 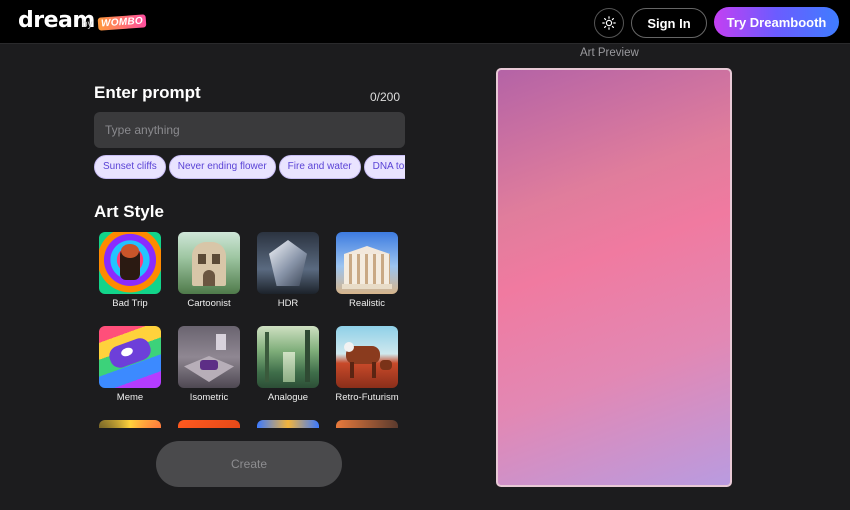 What do you see at coordinates (319, 167) in the screenshot?
I see `suggestion-chip: Fire and water` at bounding box center [319, 167].